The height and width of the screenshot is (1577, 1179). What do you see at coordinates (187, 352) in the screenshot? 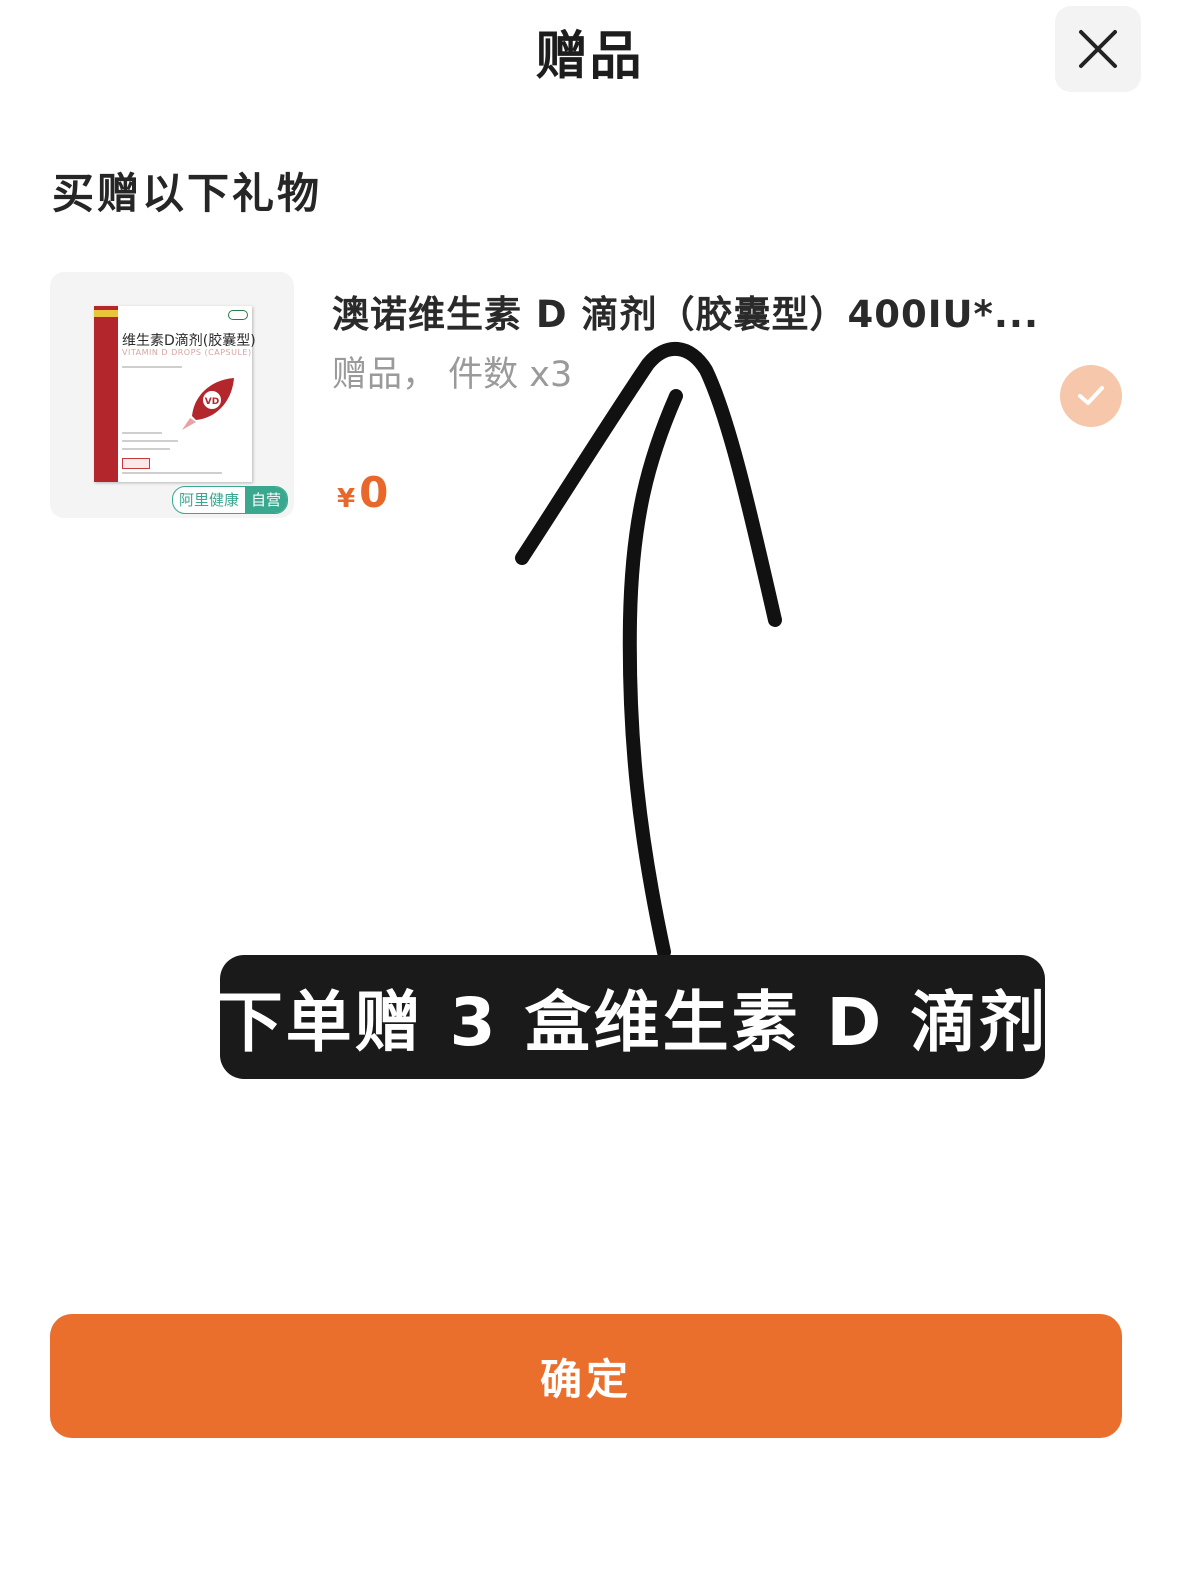
I see `box-product-subtitle: VITAMIN D DROPS (CAPSULE)` at bounding box center [187, 352].